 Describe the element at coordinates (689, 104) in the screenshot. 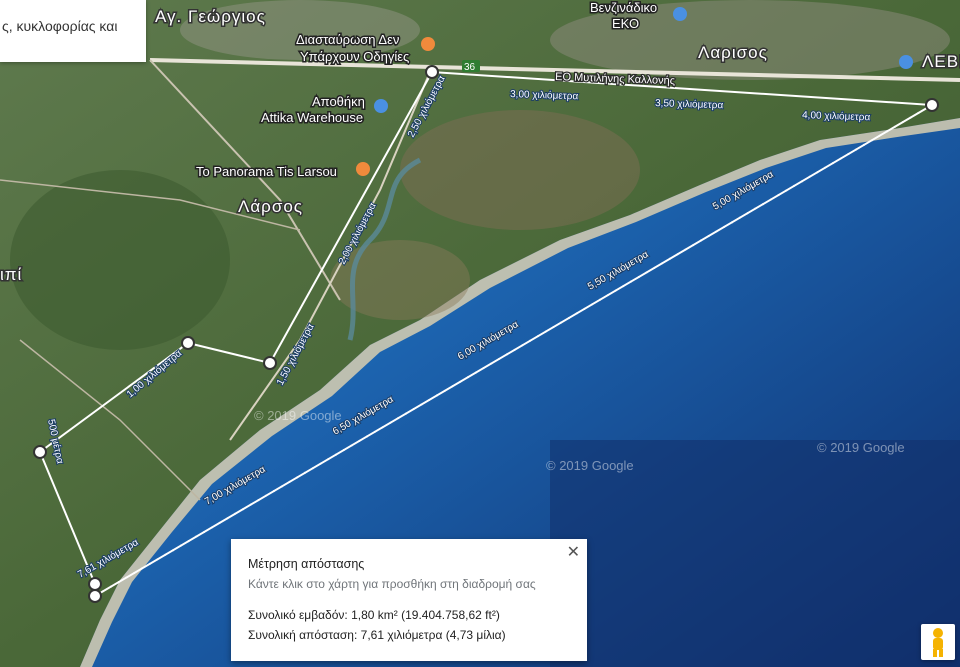

I see `tick-label: 3,50 χιλιόμετρα` at that location.